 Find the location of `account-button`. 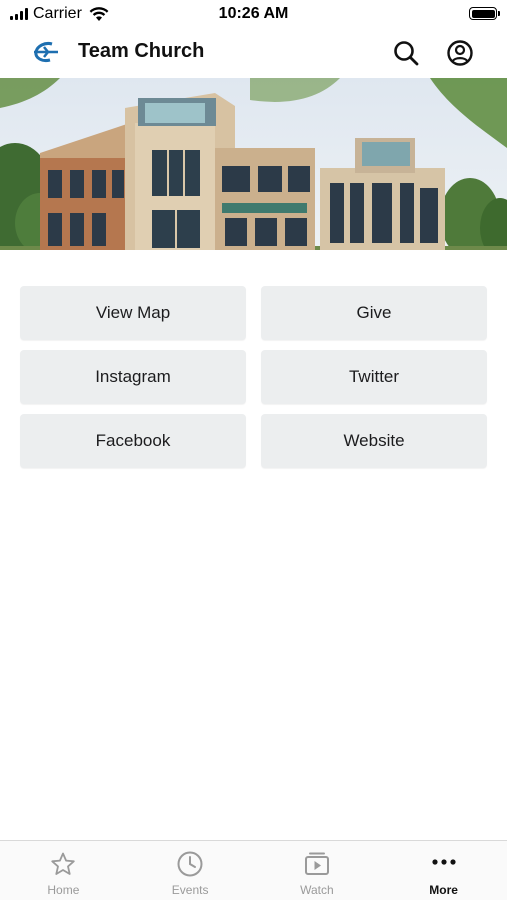

account-button is located at coordinates (460, 53).